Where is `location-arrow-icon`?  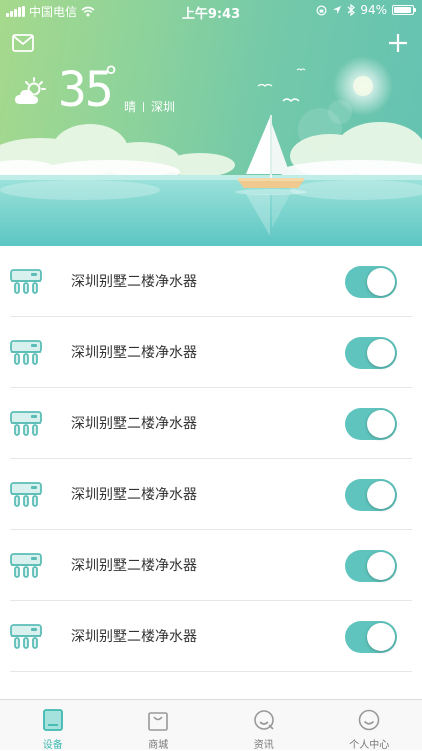 location-arrow-icon is located at coordinates (337, 10).